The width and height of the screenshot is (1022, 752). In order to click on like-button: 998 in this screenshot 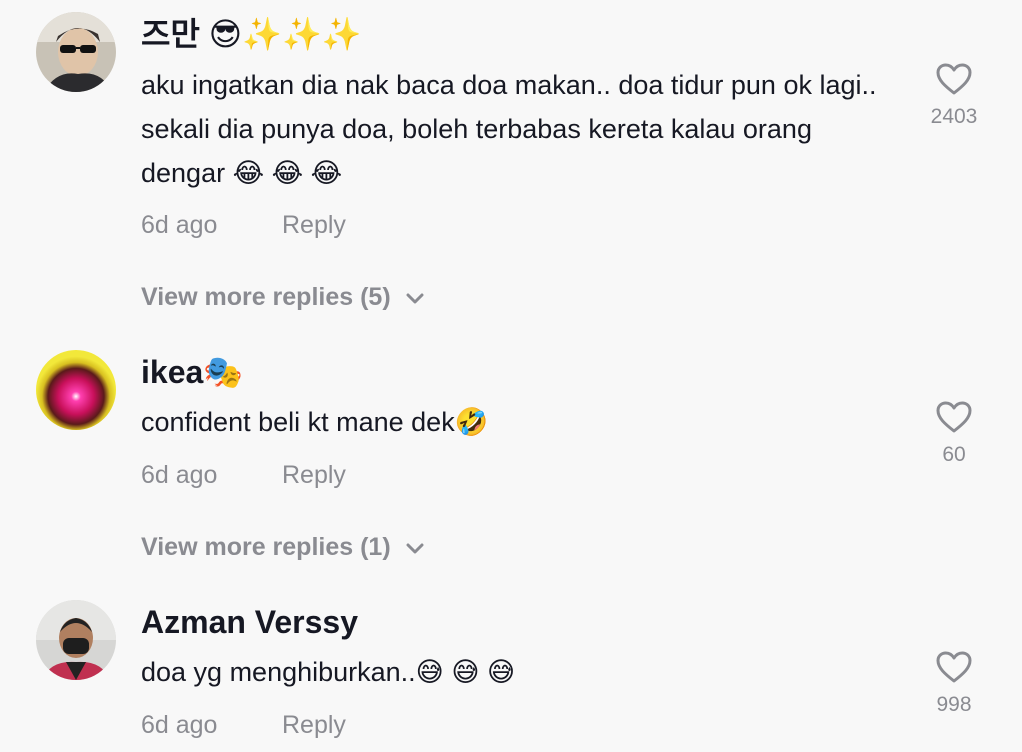, I will do `click(954, 683)`.